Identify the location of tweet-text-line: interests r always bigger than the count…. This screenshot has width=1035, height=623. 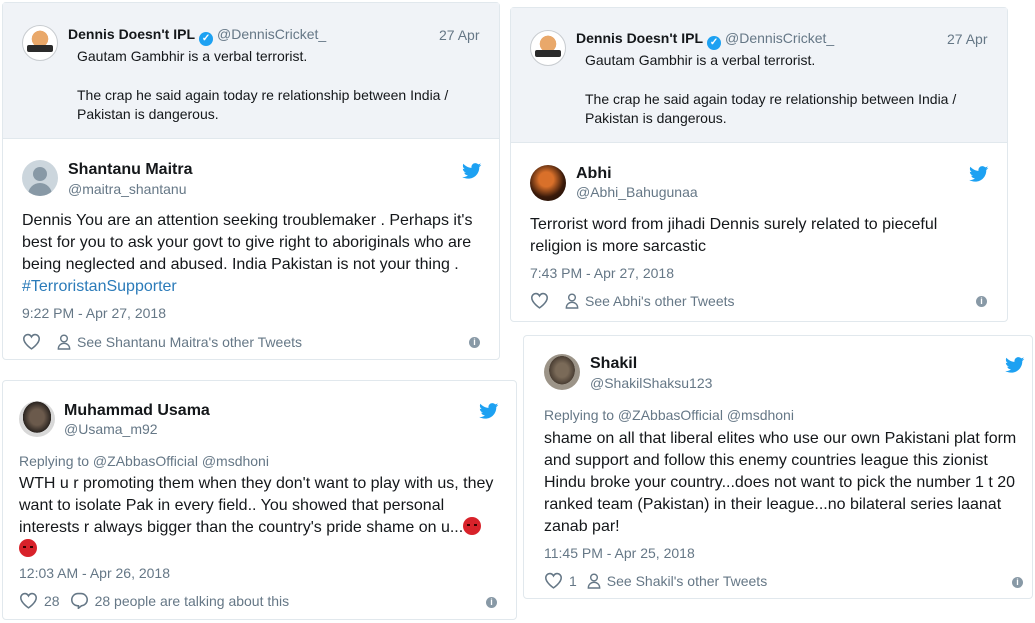
(264, 528).